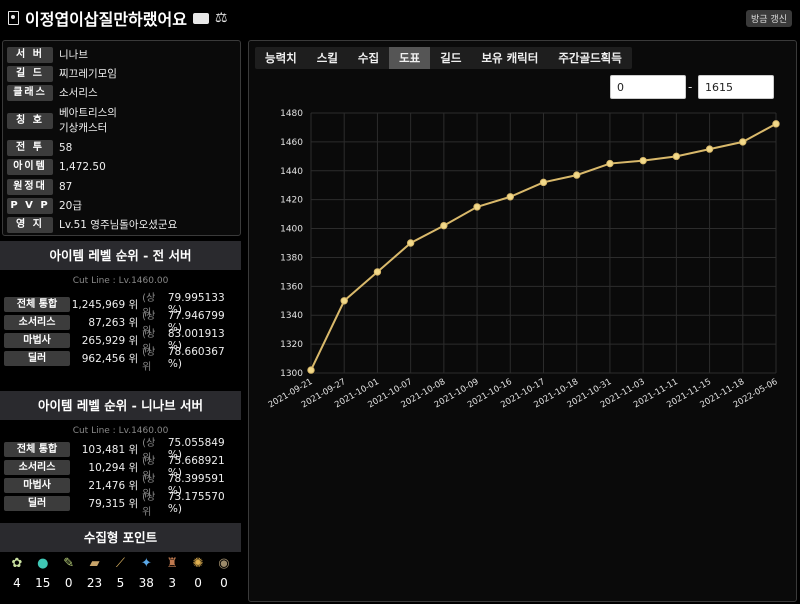 The width and height of the screenshot is (800, 604). I want to click on profile-value: 58, so click(66, 148).